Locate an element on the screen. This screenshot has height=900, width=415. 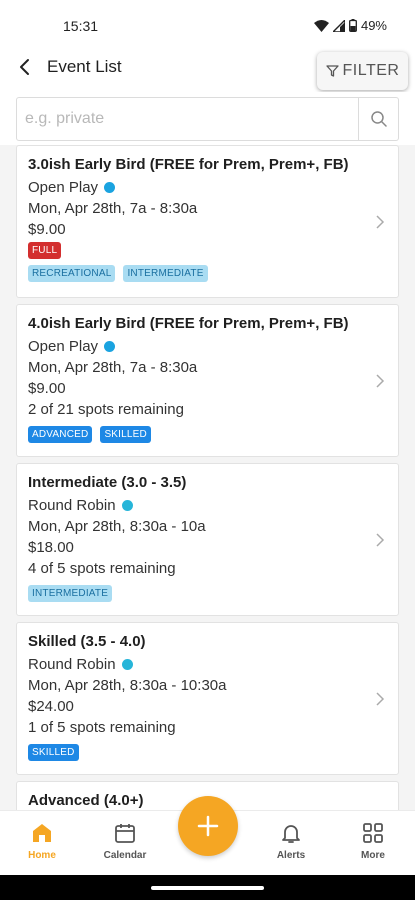
back-arrow-icon is located at coordinates (25, 67).